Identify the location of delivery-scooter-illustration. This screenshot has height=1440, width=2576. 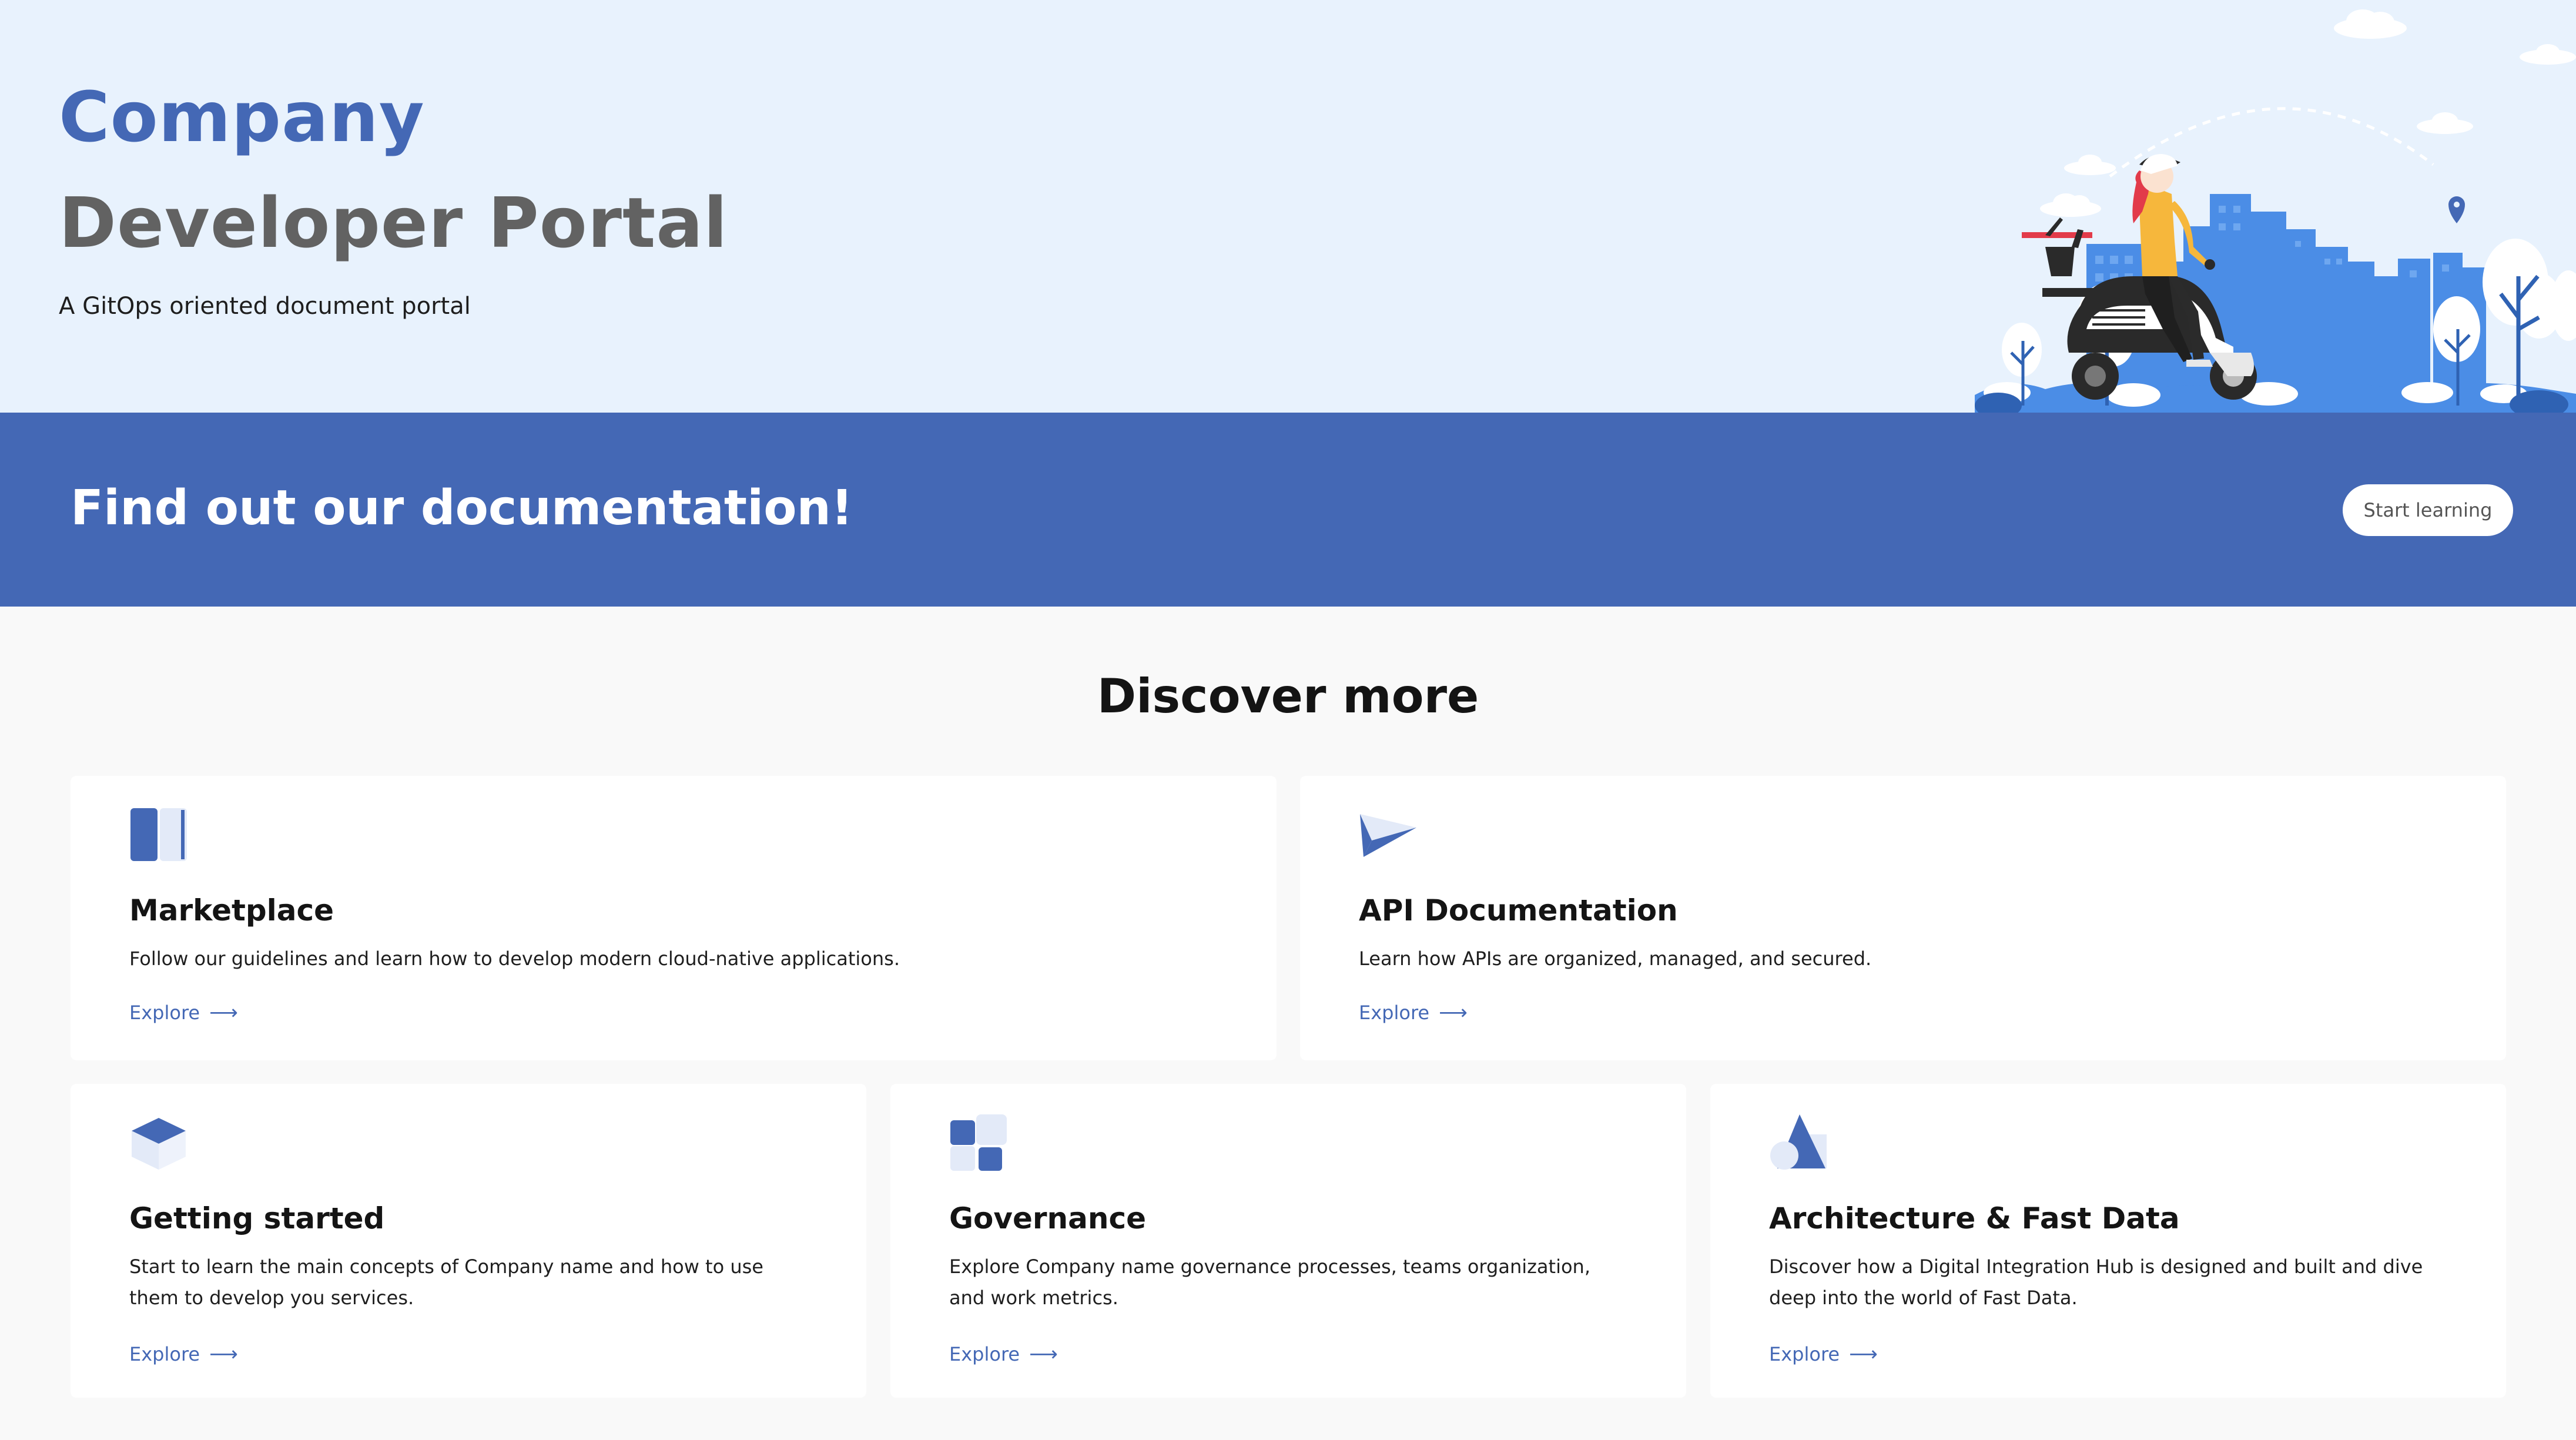
(2275, 211).